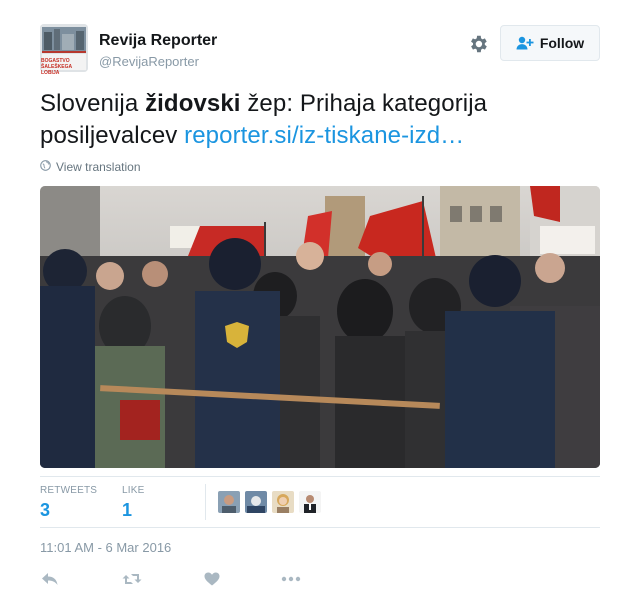 This screenshot has width=640, height=610. What do you see at coordinates (205, 502) in the screenshot?
I see `stats-separator` at bounding box center [205, 502].